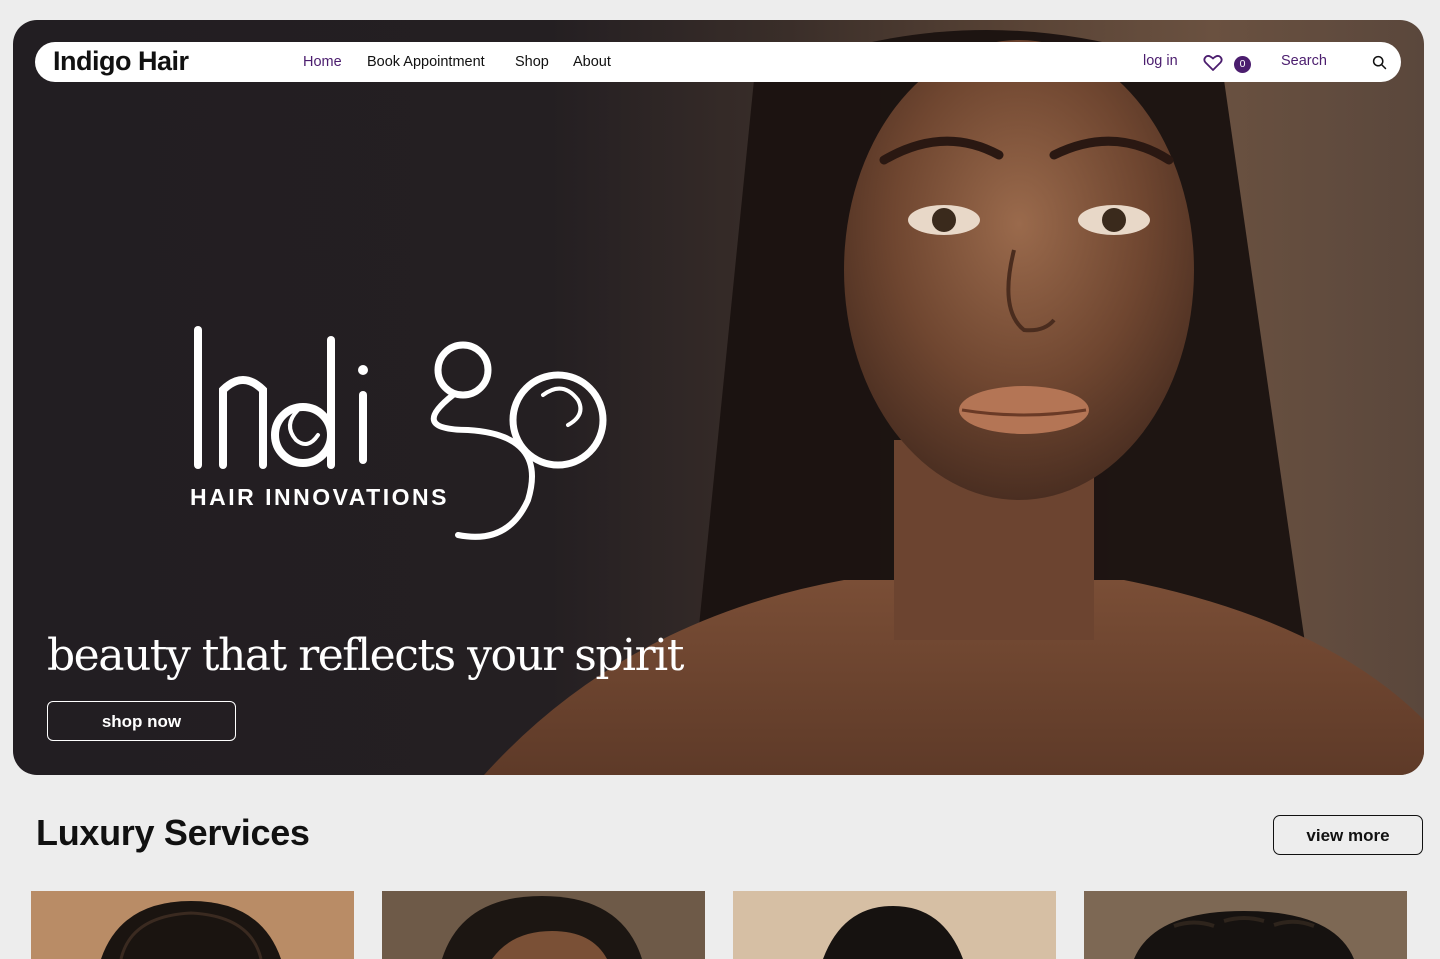 The height and width of the screenshot is (959, 1440). I want to click on logo-subtext: HAIR INNOVATIONS, so click(319, 497).